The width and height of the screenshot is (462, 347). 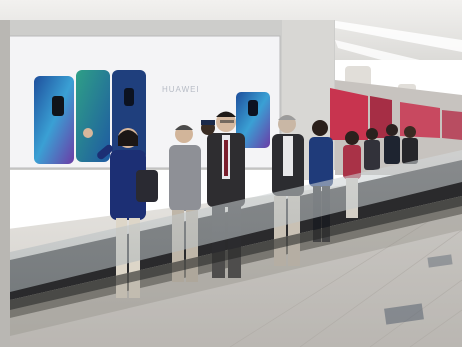 I want to click on billboard-brand: HUAWEI, so click(x=181, y=89).